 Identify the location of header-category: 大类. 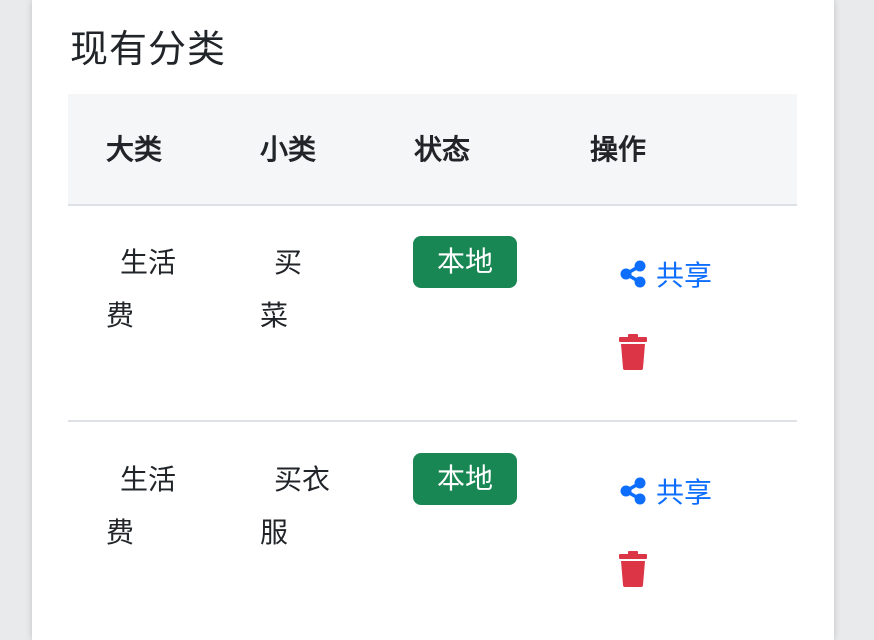
(134, 149).